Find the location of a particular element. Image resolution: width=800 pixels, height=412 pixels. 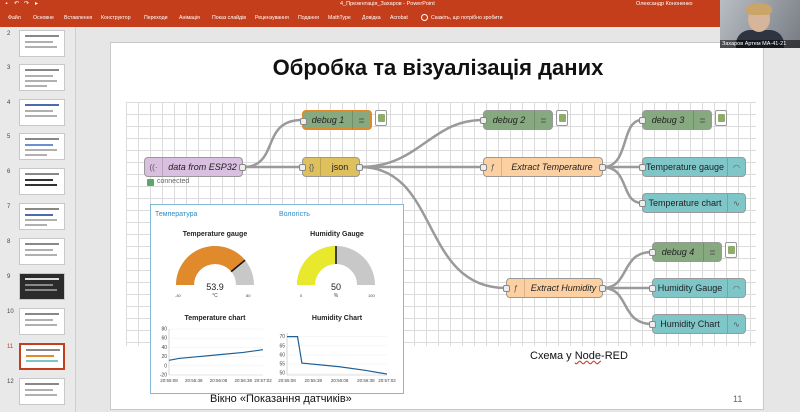

temperature-chart-y-tick: 80 is located at coordinates (164, 330).